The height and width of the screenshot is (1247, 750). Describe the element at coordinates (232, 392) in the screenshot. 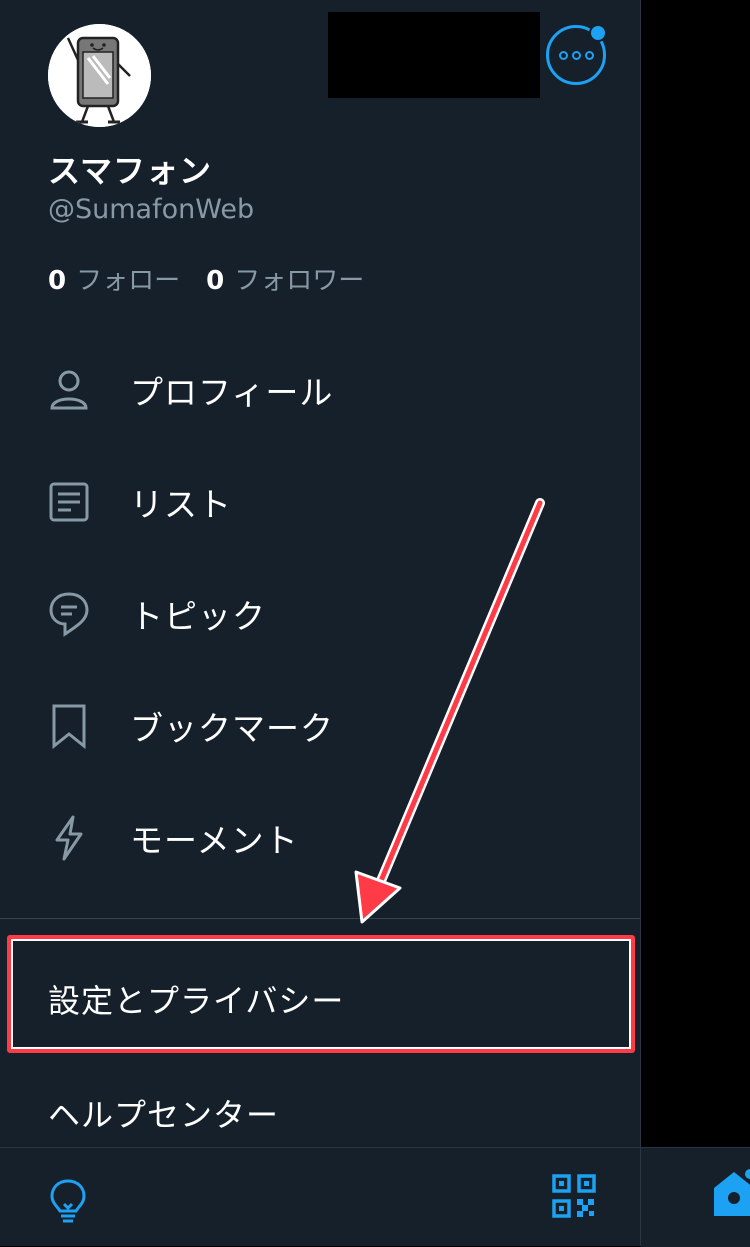

I see `menu-item-label: プロフィール` at that location.